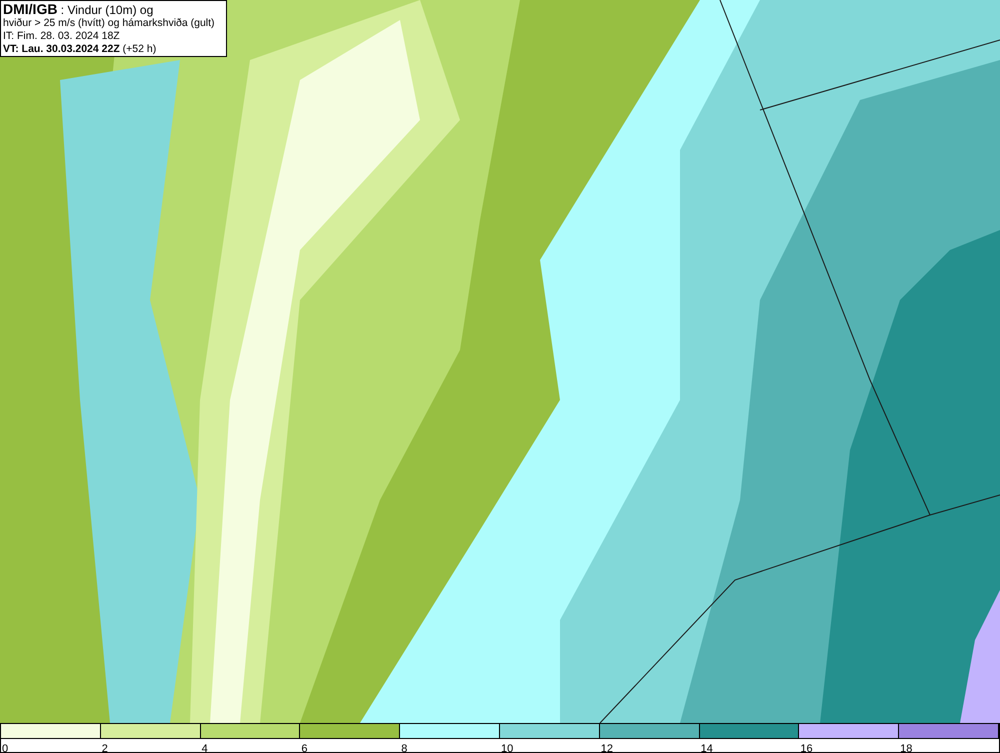 This screenshot has width=1000, height=753. Describe the element at coordinates (105, 748) in the screenshot. I see `legend-label: 2` at that location.